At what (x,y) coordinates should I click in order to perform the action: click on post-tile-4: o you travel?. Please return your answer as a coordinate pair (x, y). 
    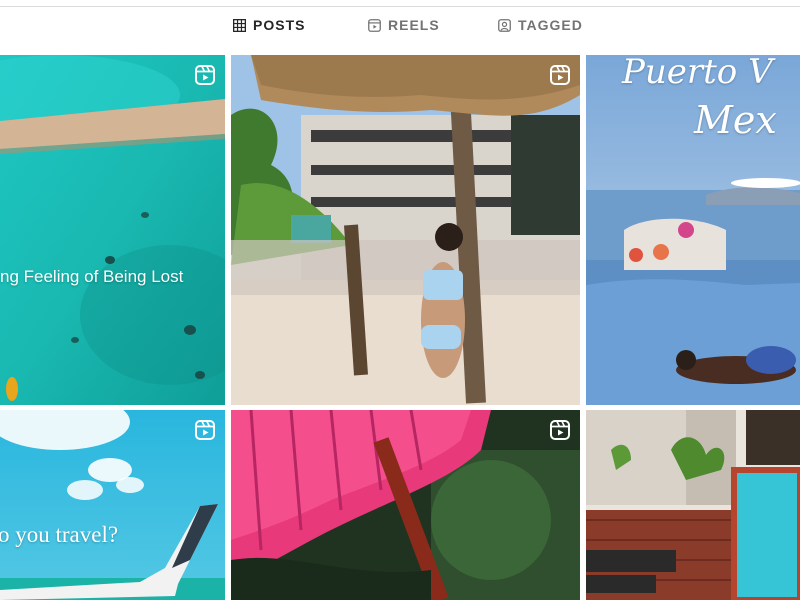
    Looking at the image, I should click on (112, 505).